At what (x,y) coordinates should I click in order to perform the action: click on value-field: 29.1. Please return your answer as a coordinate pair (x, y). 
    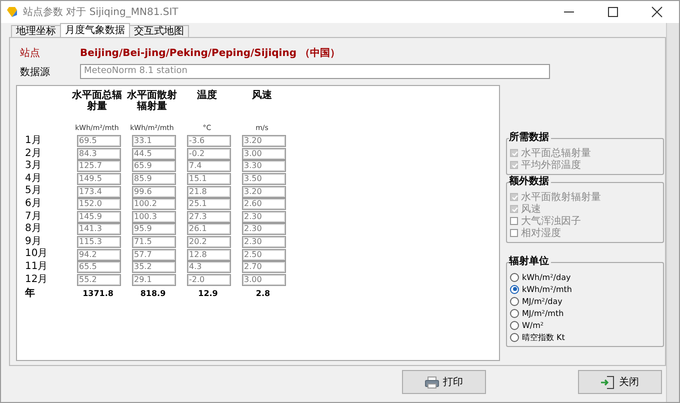
    Looking at the image, I should click on (154, 280).